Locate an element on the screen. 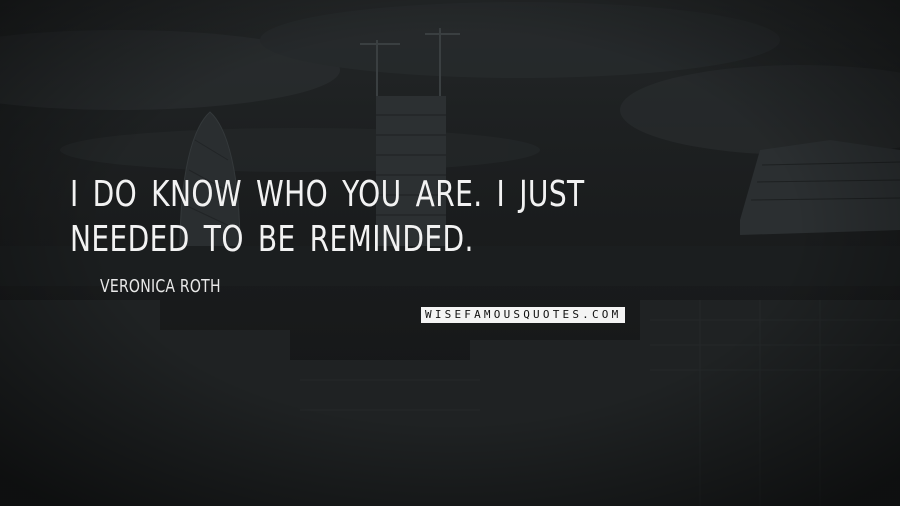  watermark-badge: WISEFAMOUSQUOTES.COM is located at coordinates (523, 315).